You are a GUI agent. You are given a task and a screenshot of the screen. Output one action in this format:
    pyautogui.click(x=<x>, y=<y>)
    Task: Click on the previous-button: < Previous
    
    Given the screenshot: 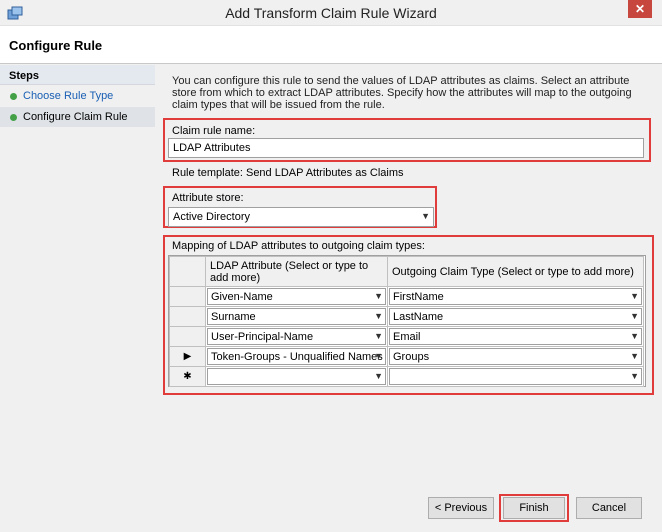 What is the action you would take?
    pyautogui.click(x=461, y=508)
    